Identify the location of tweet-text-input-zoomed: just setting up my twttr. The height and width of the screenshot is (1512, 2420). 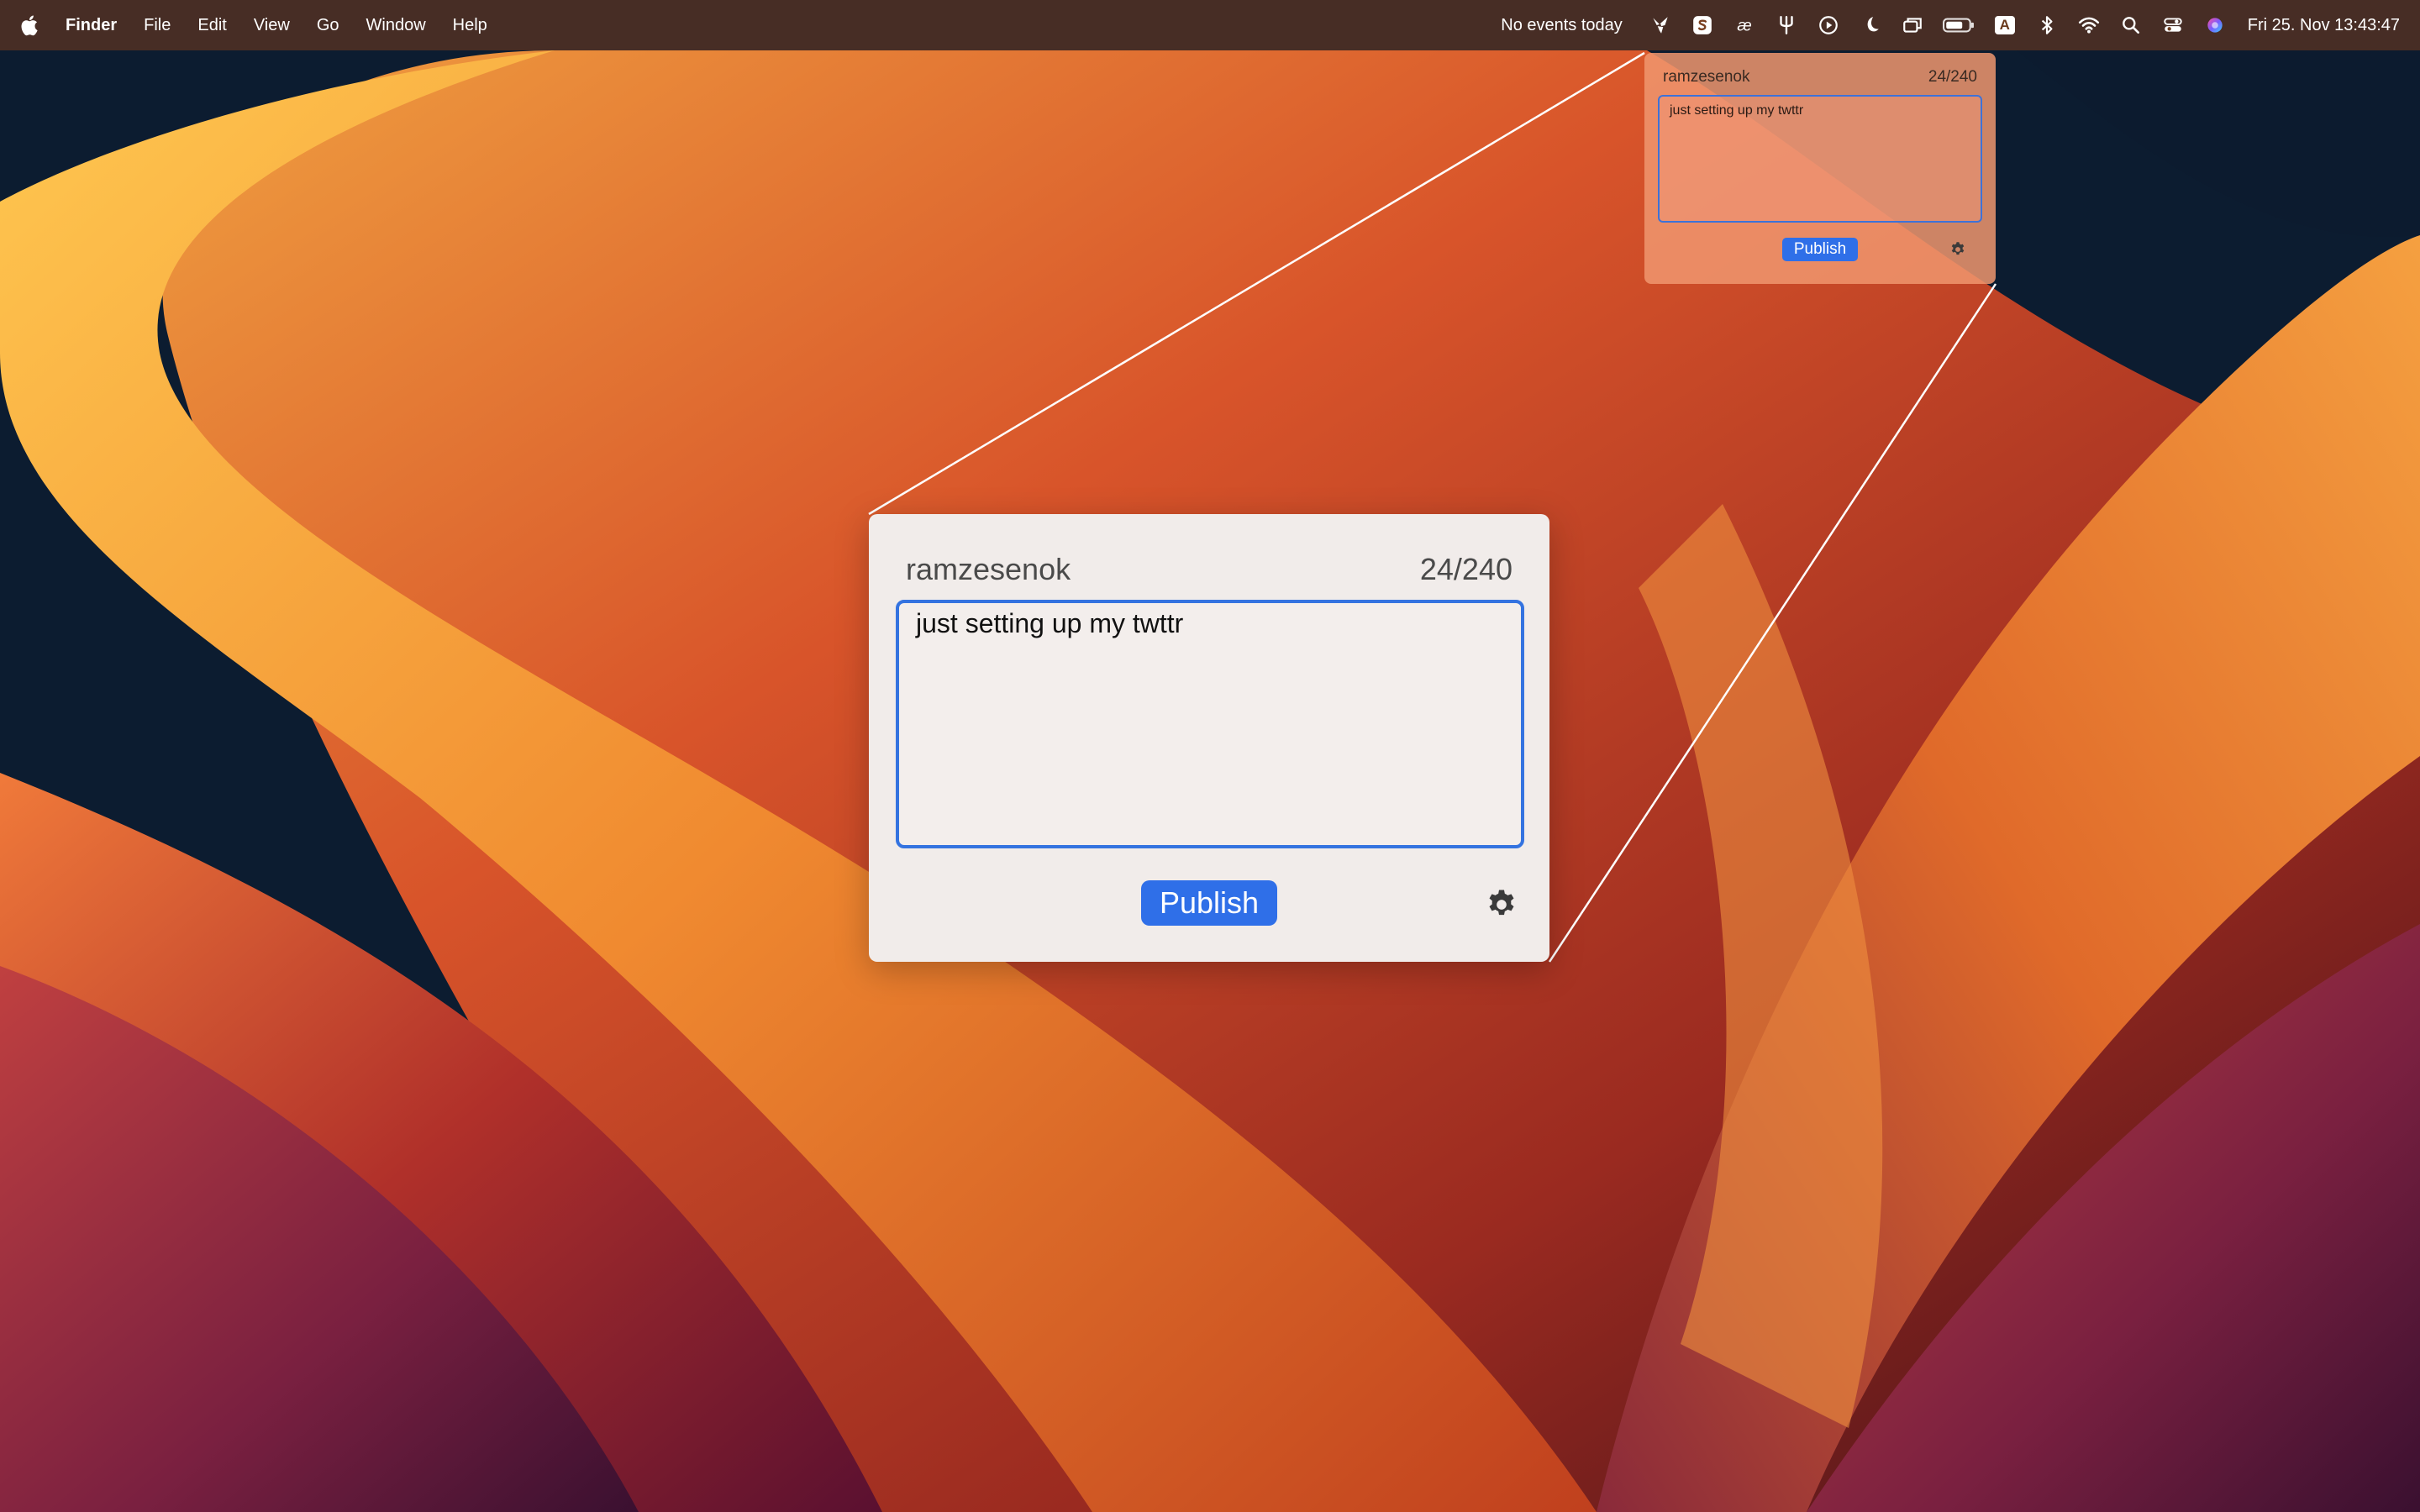
(1210, 724).